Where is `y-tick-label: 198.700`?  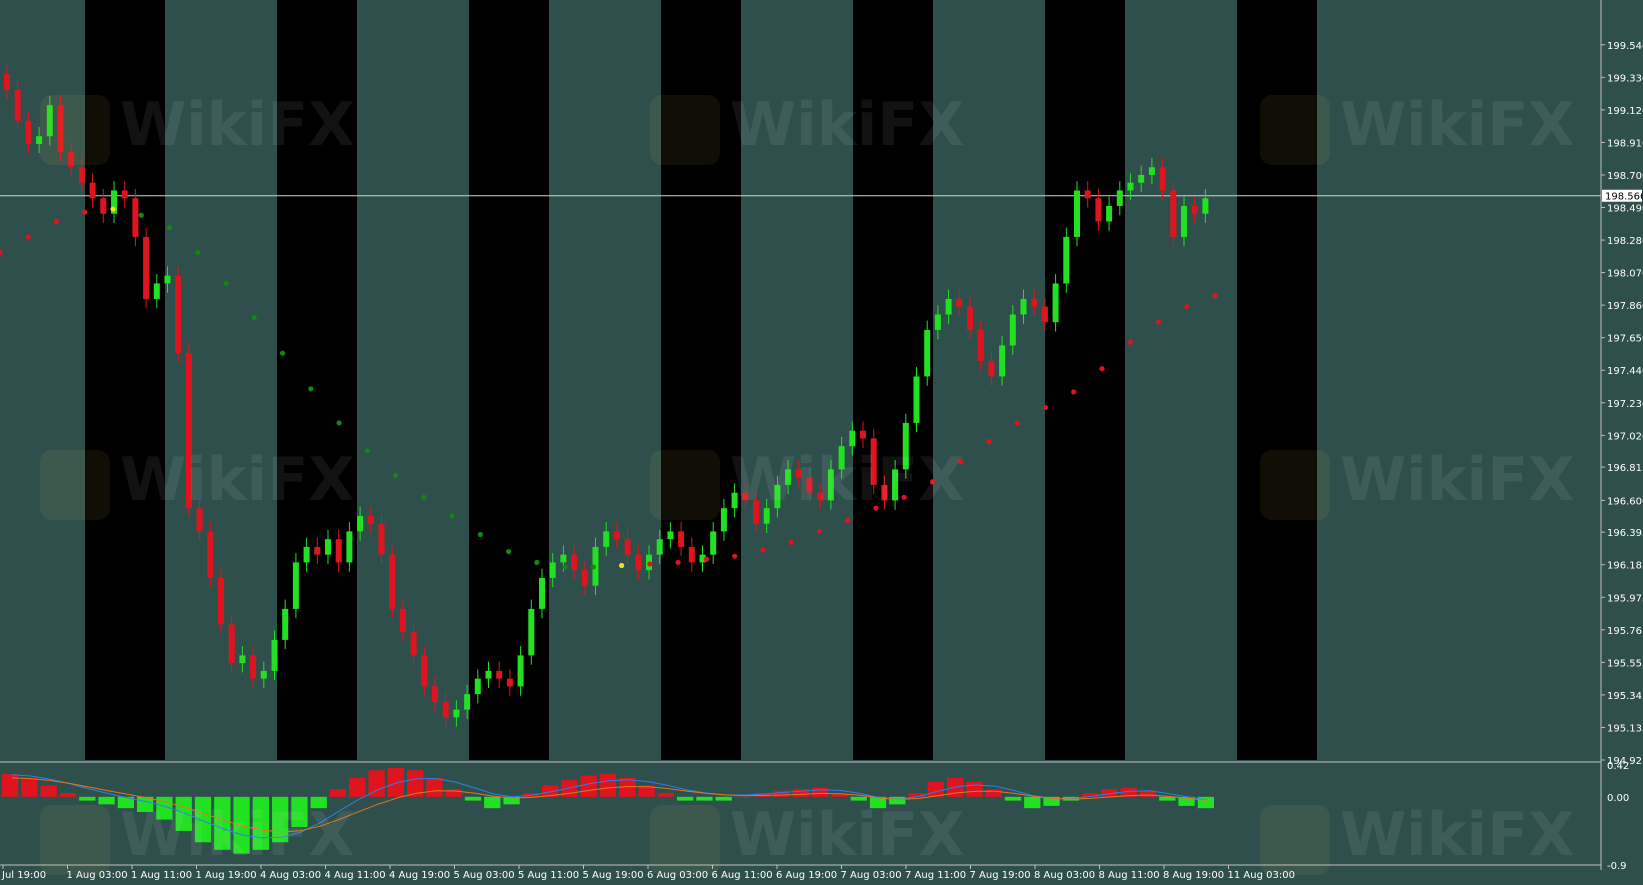
y-tick-label: 198.700 is located at coordinates (1625, 176).